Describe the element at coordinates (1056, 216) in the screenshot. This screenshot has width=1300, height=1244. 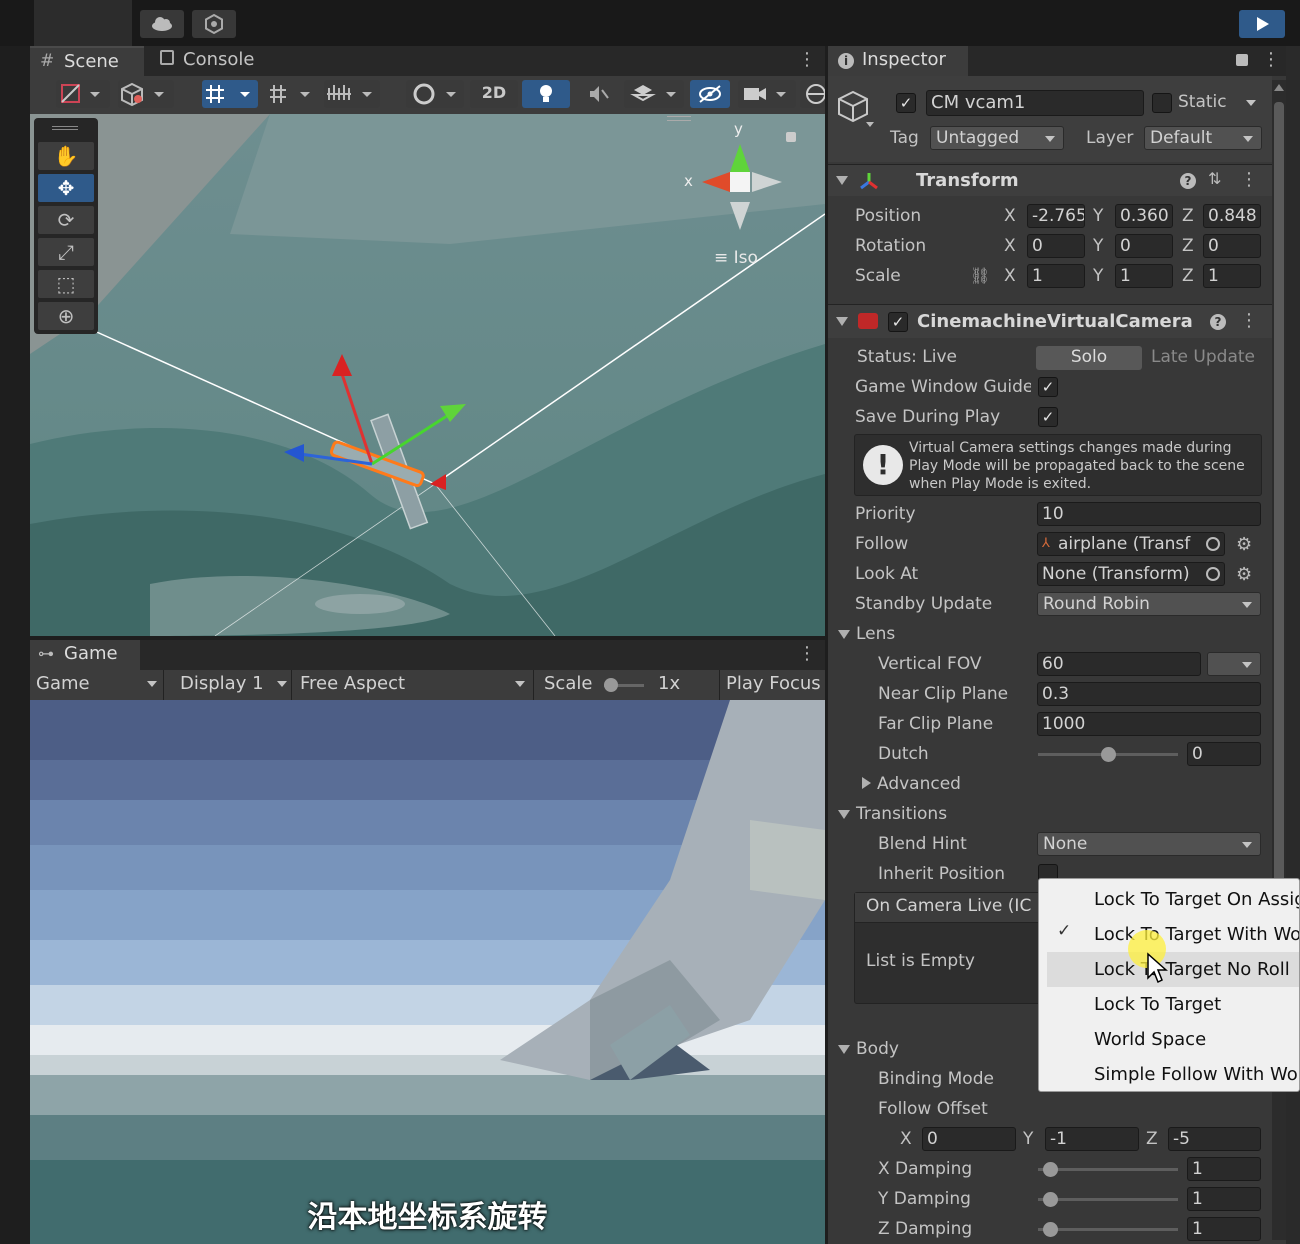
I see `position-x-field: -2.765` at that location.